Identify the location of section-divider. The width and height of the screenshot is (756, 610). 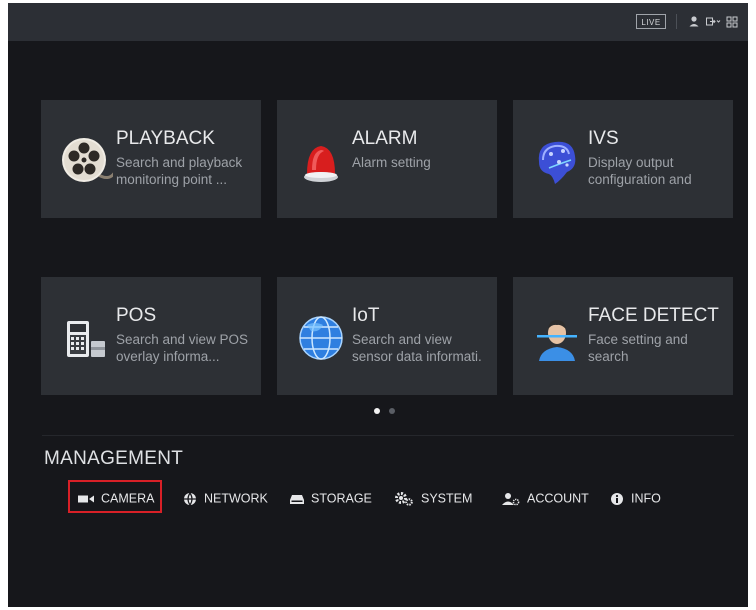
(388, 435).